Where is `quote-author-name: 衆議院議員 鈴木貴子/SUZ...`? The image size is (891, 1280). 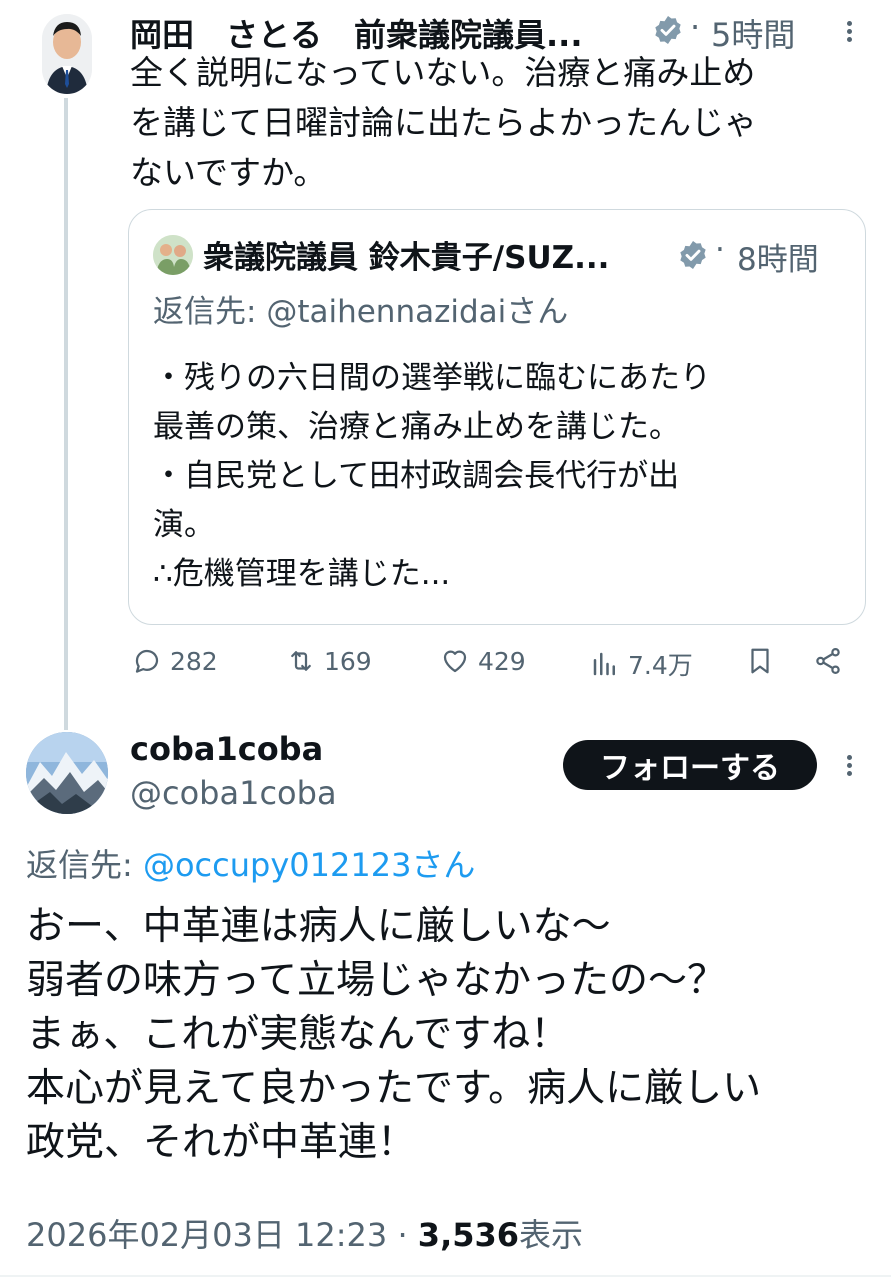 quote-author-name: 衆議院議員 鈴木貴子/SUZ... is located at coordinates (406, 258).